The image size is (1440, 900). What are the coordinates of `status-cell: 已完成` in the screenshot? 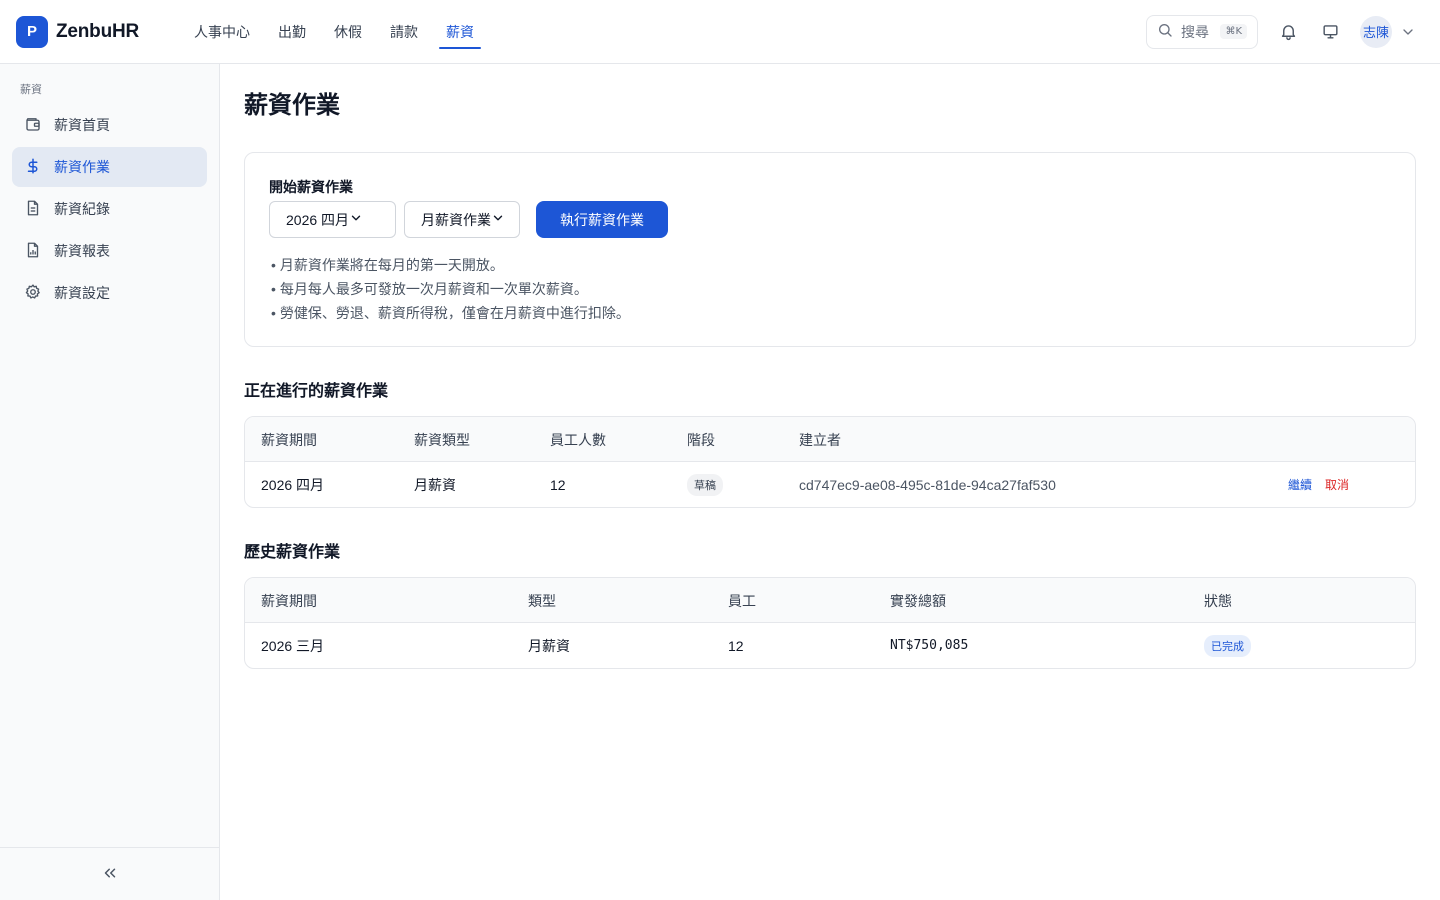 It's located at (1227, 645).